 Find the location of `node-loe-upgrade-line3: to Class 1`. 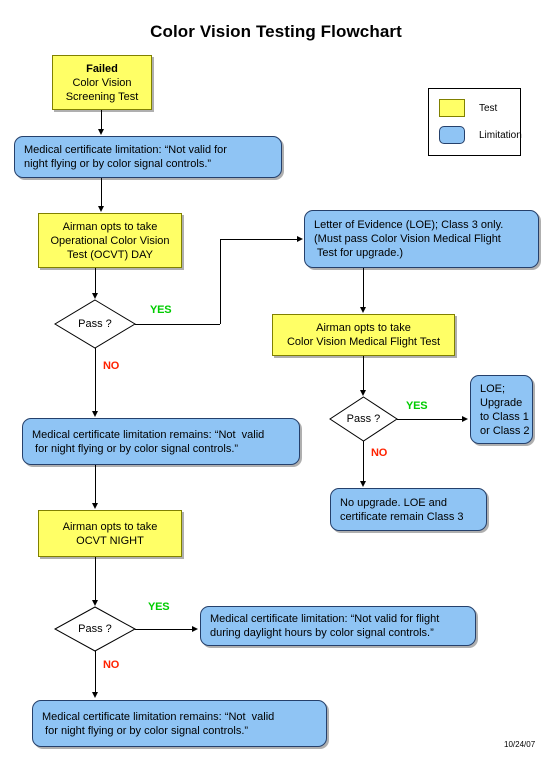

node-loe-upgrade-line3: to Class 1 is located at coordinates (504, 416).